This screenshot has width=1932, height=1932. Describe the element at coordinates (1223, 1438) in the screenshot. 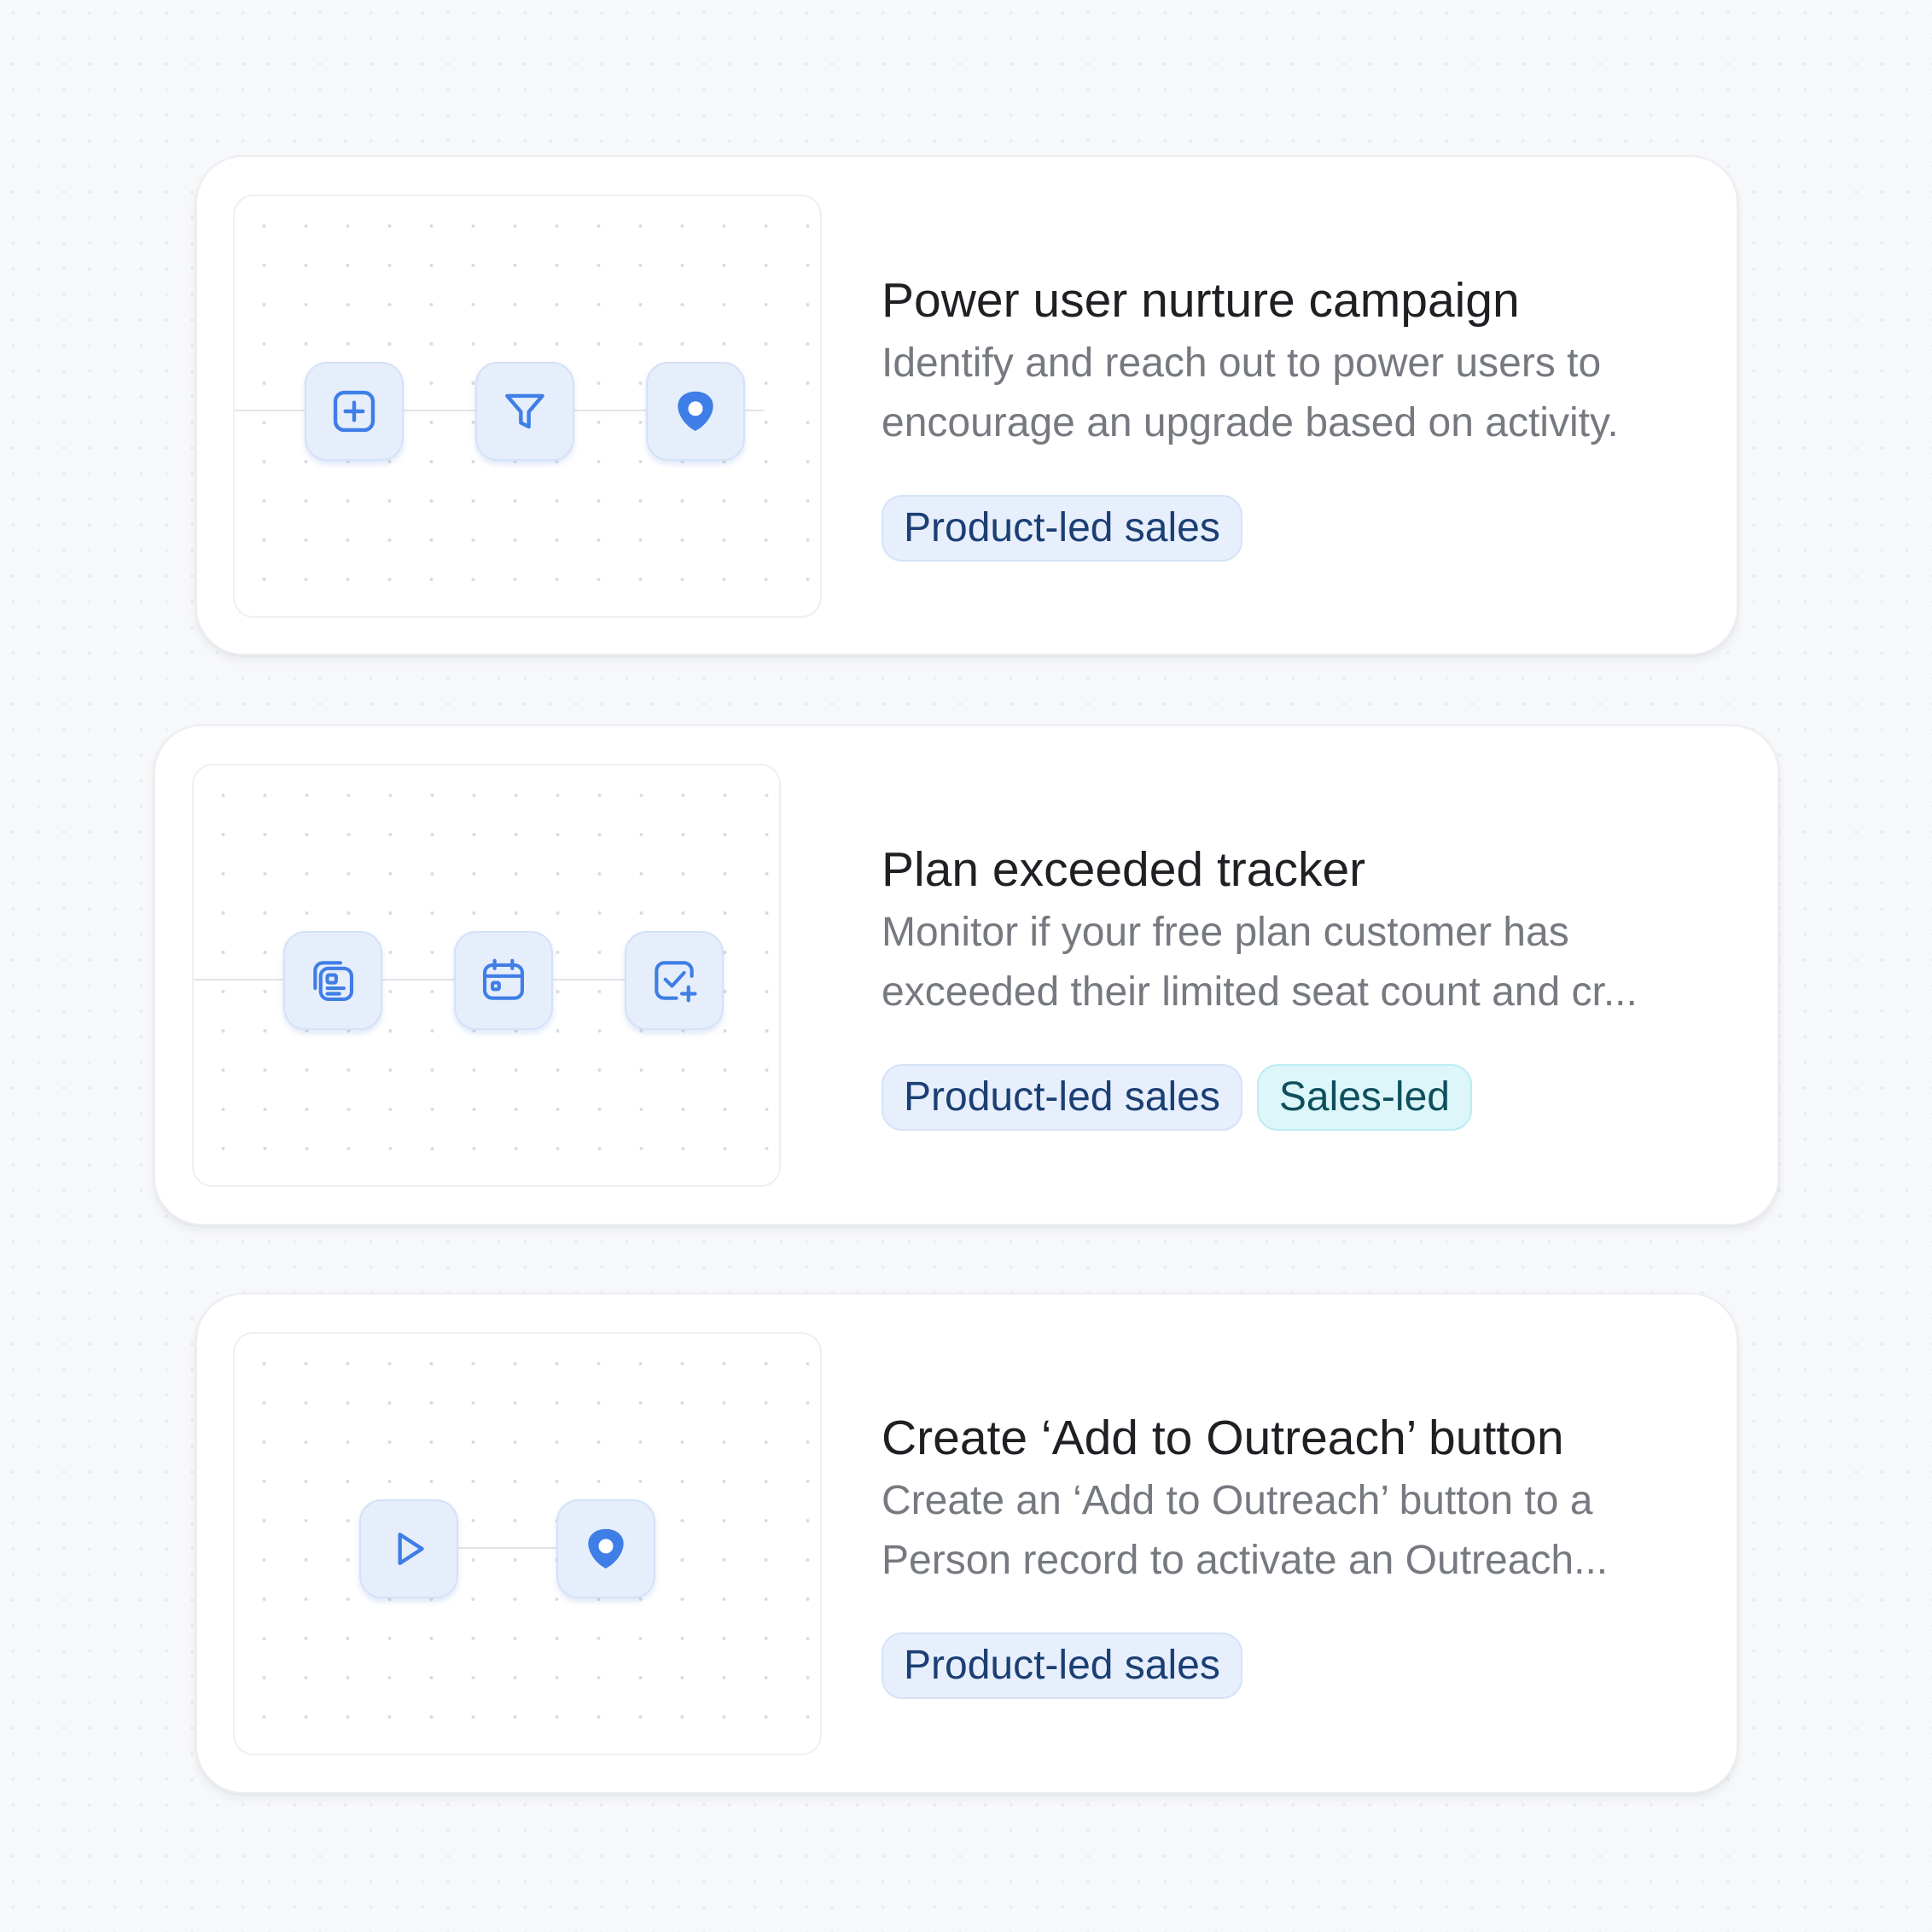

I see `card-title: Create ‘Add to Outreach’ button` at that location.